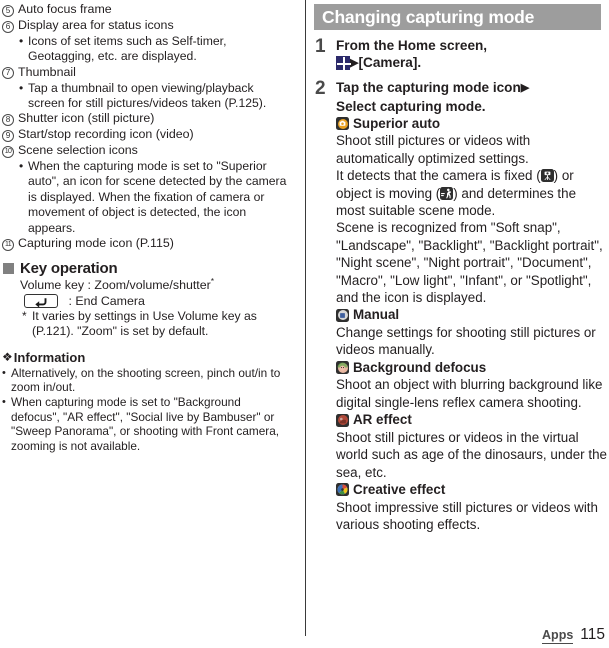 The image size is (609, 648). Describe the element at coordinates (41, 300) in the screenshot. I see `back-arrow-key-icon` at that location.